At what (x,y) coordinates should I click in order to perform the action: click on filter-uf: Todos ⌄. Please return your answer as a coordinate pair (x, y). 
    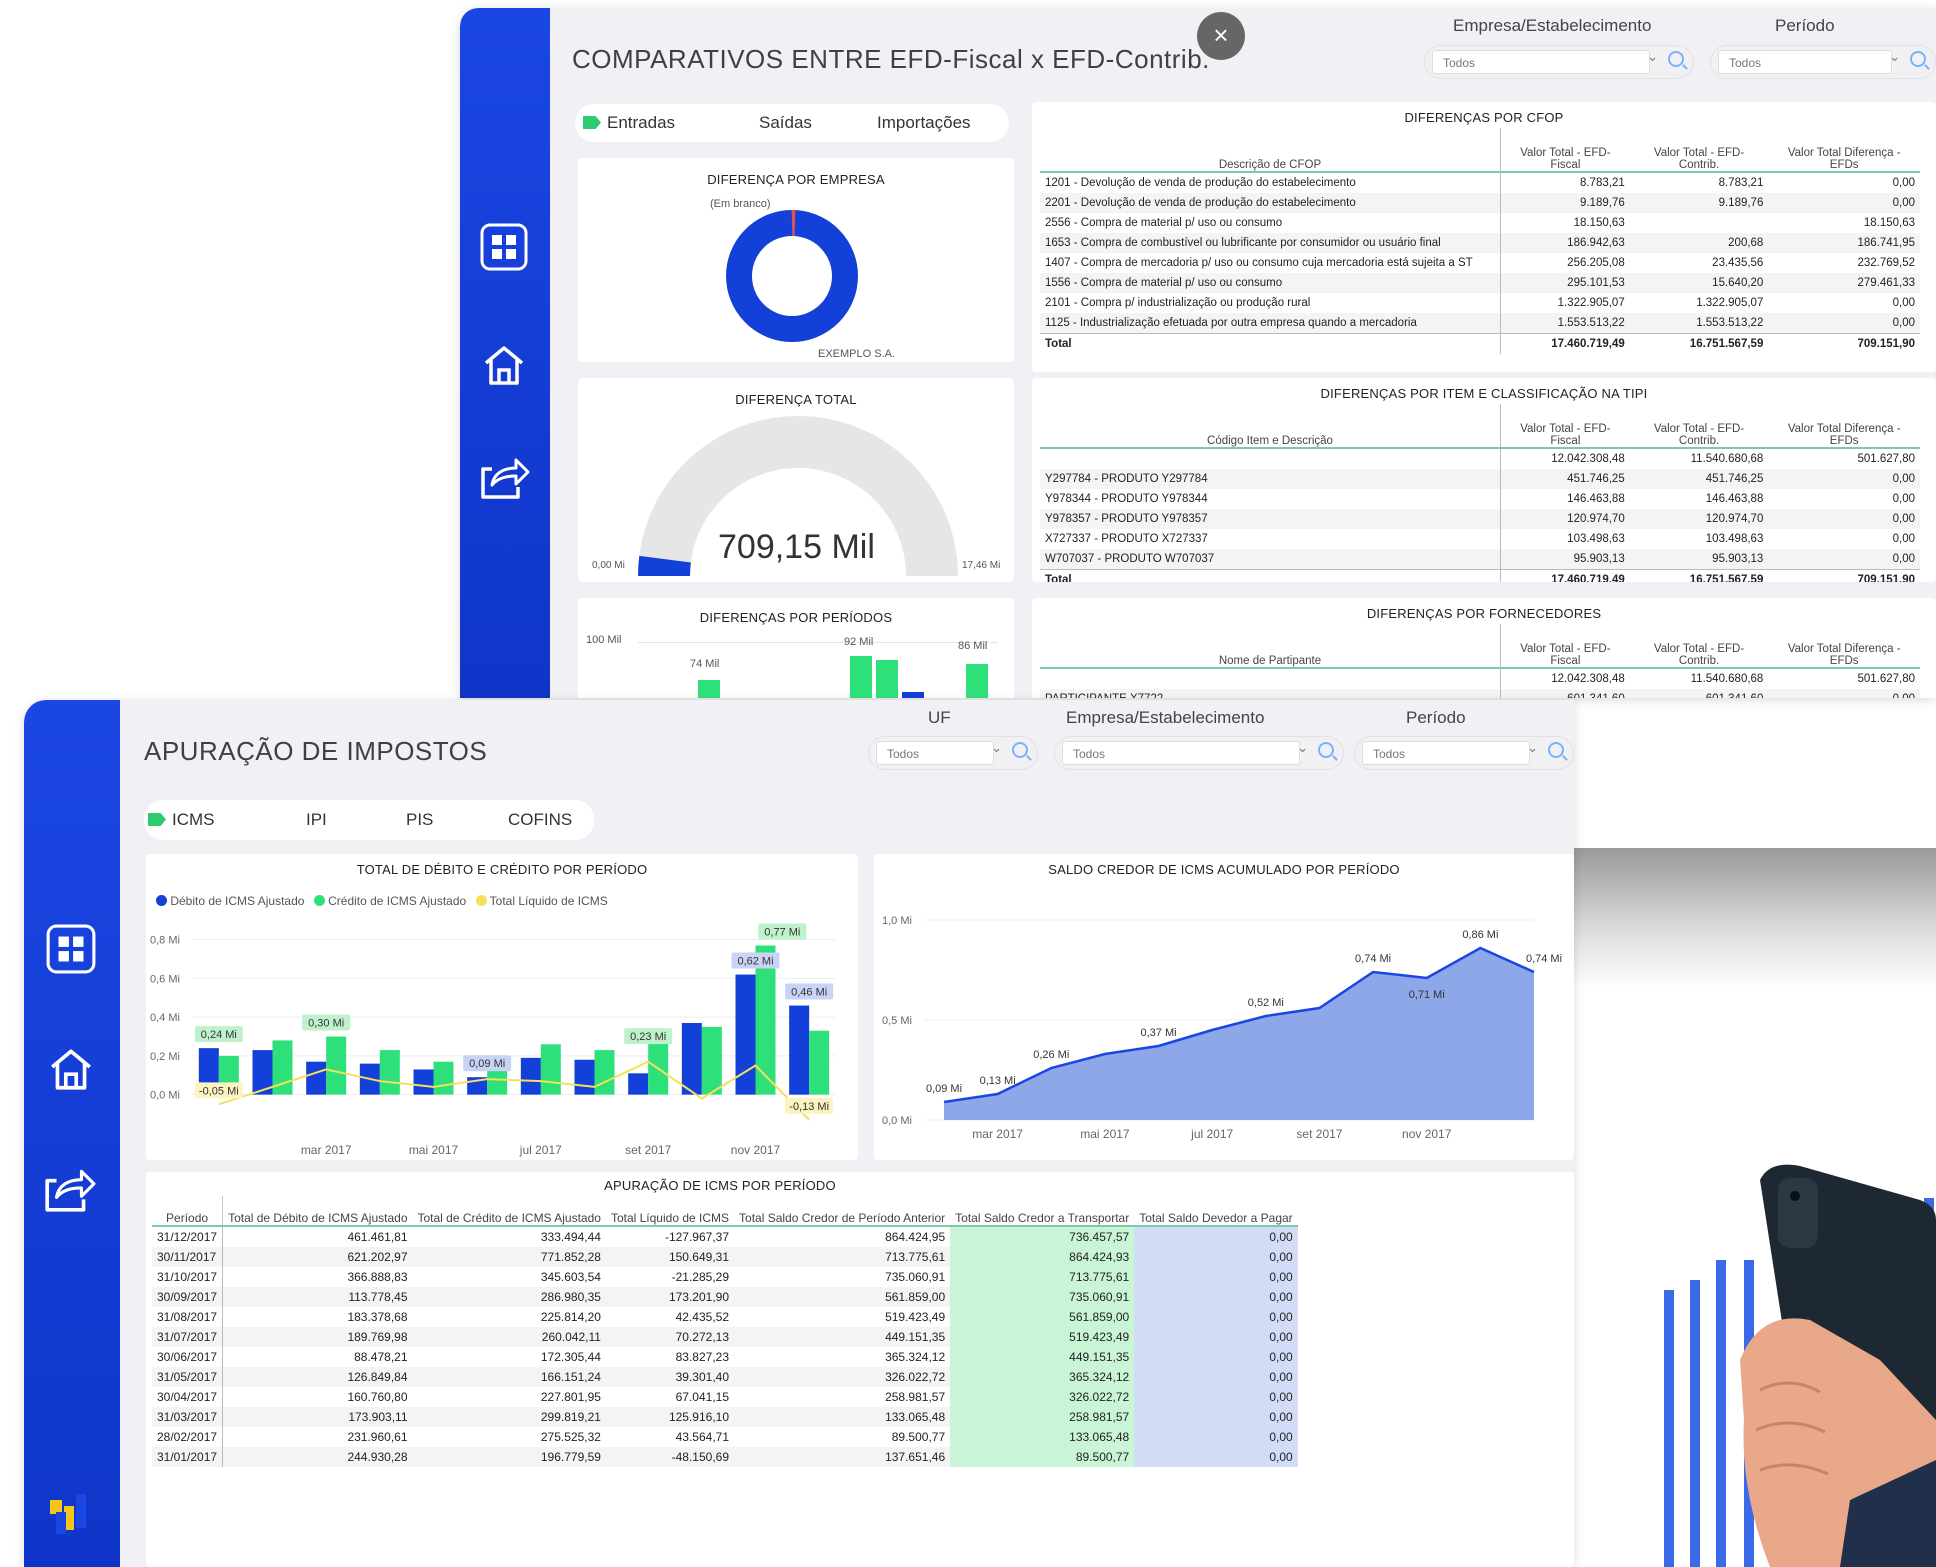
    Looking at the image, I should click on (953, 753).